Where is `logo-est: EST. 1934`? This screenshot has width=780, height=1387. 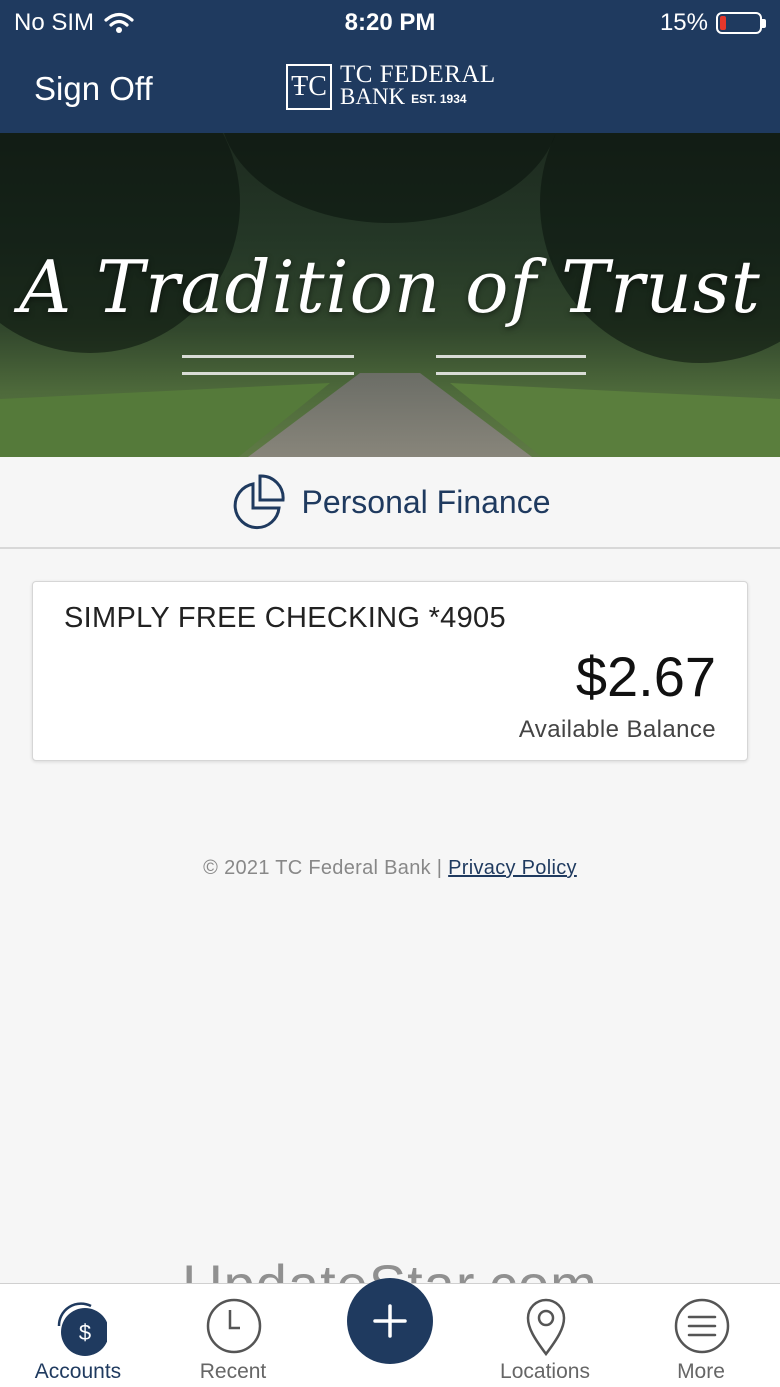
logo-est: EST. 1934 is located at coordinates (439, 98).